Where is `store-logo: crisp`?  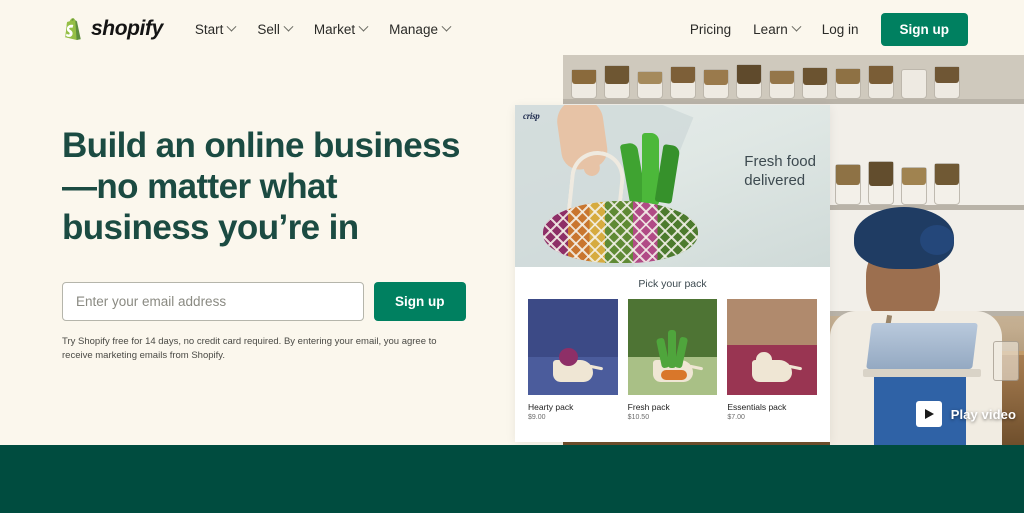
store-logo: crisp is located at coordinates (531, 116).